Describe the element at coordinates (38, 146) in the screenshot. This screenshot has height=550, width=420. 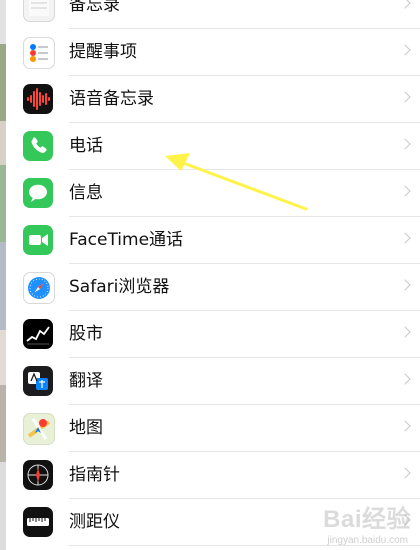
I see `phone-icon` at that location.